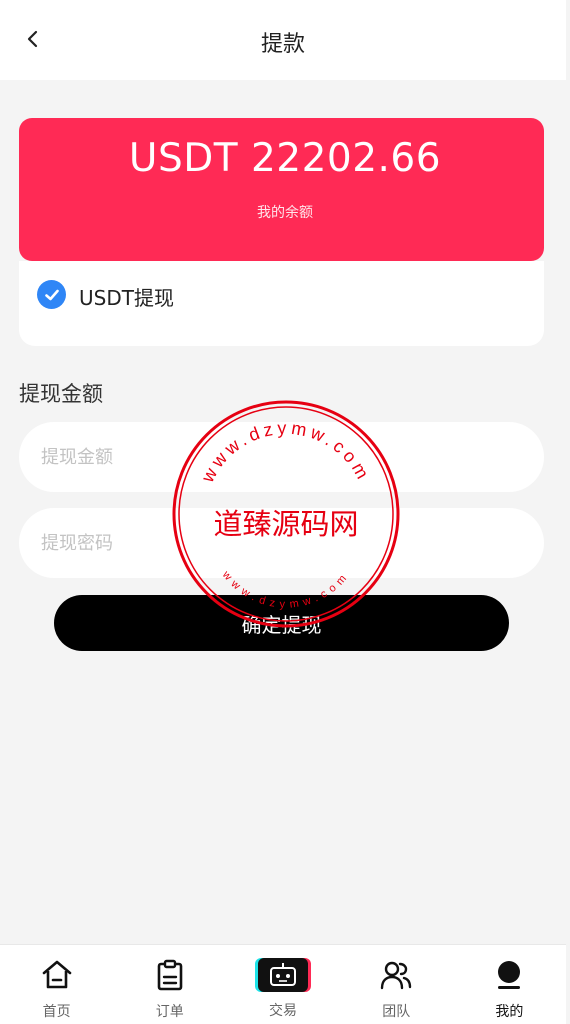 The width and height of the screenshot is (570, 1024). I want to click on top-nav-bar: 提款, so click(283, 40).